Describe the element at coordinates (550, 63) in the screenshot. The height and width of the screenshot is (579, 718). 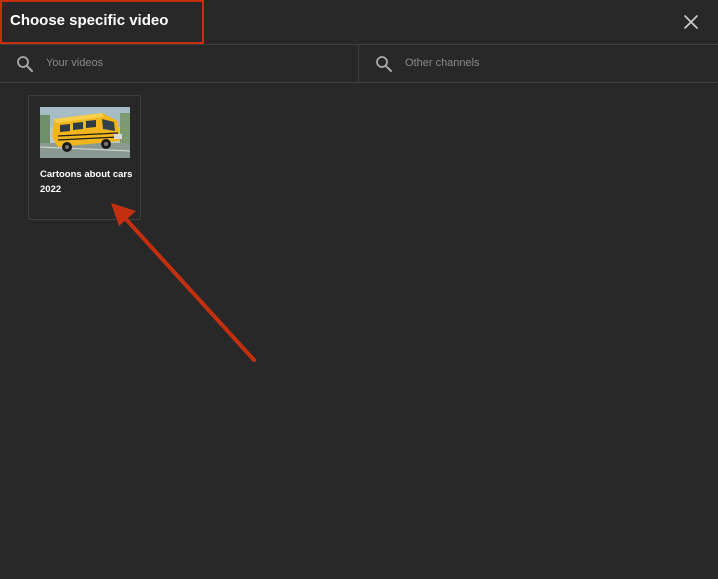
I see `other-channels-search-input` at that location.